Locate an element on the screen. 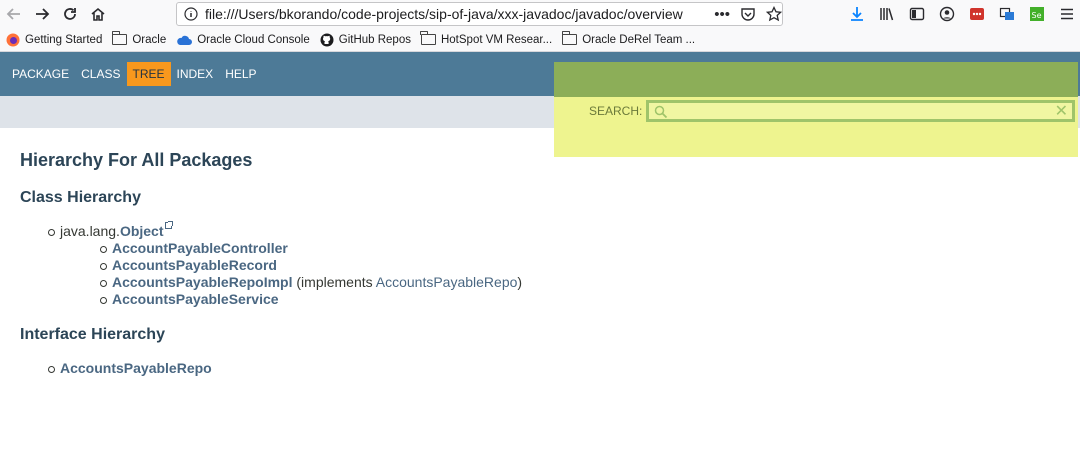 The height and width of the screenshot is (451, 1080). class-link: AccountsPayableRepoImpl is located at coordinates (202, 282).